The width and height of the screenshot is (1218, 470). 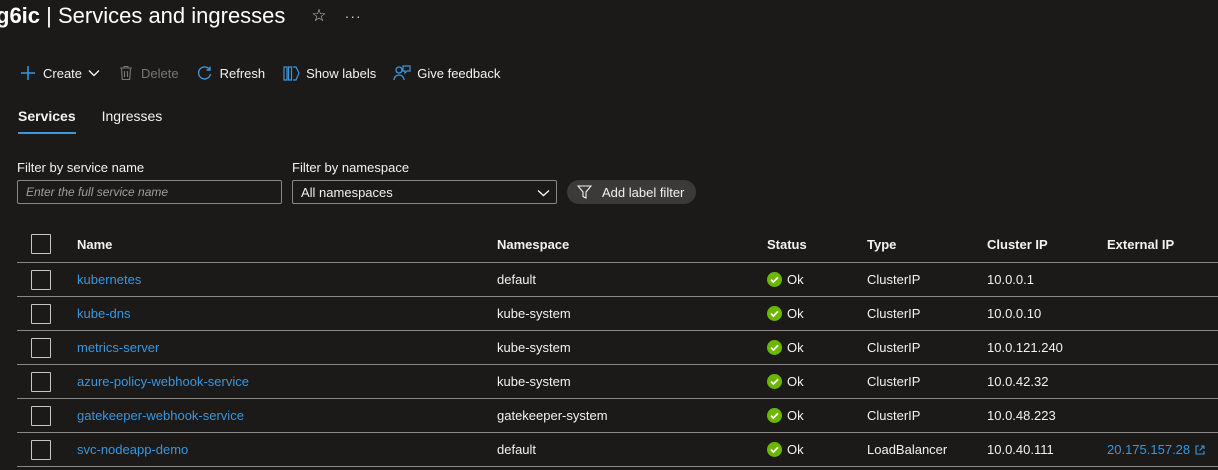 What do you see at coordinates (103, 313) in the screenshot?
I see `service-name-link: kube-dns` at bounding box center [103, 313].